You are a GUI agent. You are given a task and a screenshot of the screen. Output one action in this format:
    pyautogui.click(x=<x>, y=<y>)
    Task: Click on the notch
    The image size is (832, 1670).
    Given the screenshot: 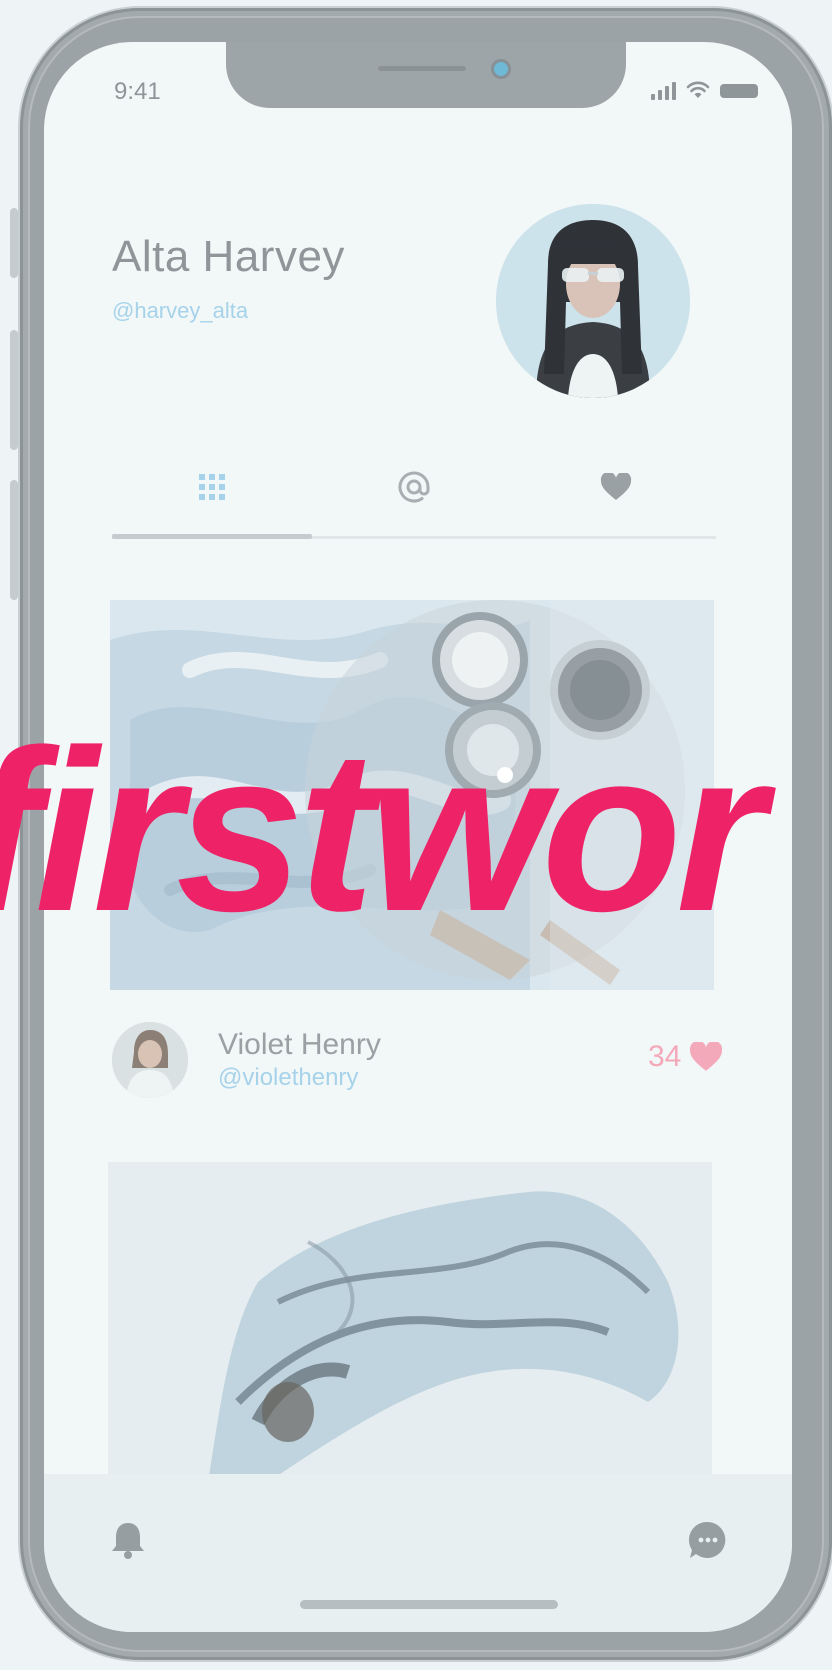 What is the action you would take?
    pyautogui.click(x=426, y=75)
    